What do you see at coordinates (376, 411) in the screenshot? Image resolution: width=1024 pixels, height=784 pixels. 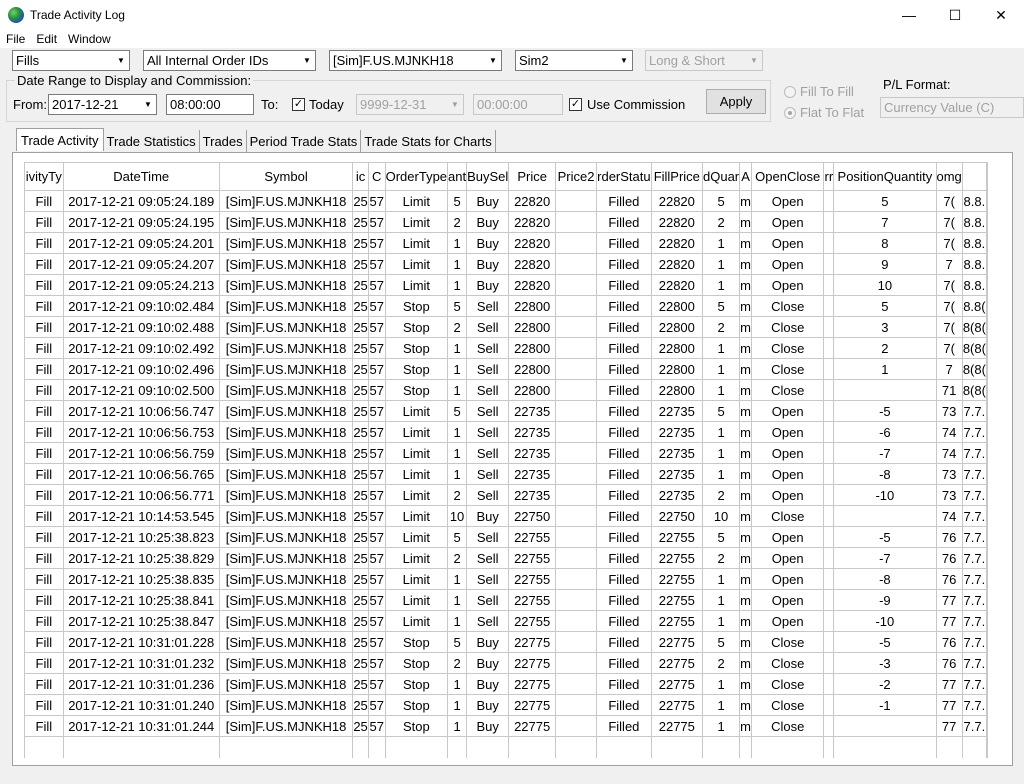 I see `table-cell: 57` at bounding box center [376, 411].